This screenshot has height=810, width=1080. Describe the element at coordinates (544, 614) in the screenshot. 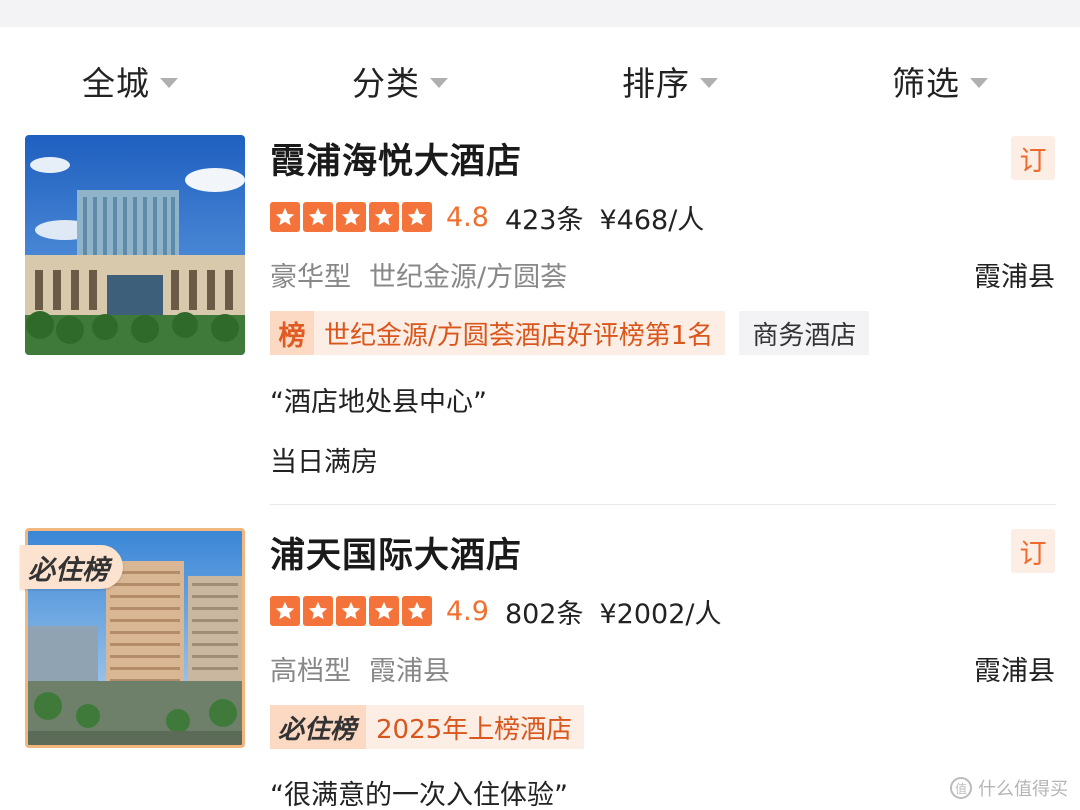

I see `review-count: 802条` at that location.